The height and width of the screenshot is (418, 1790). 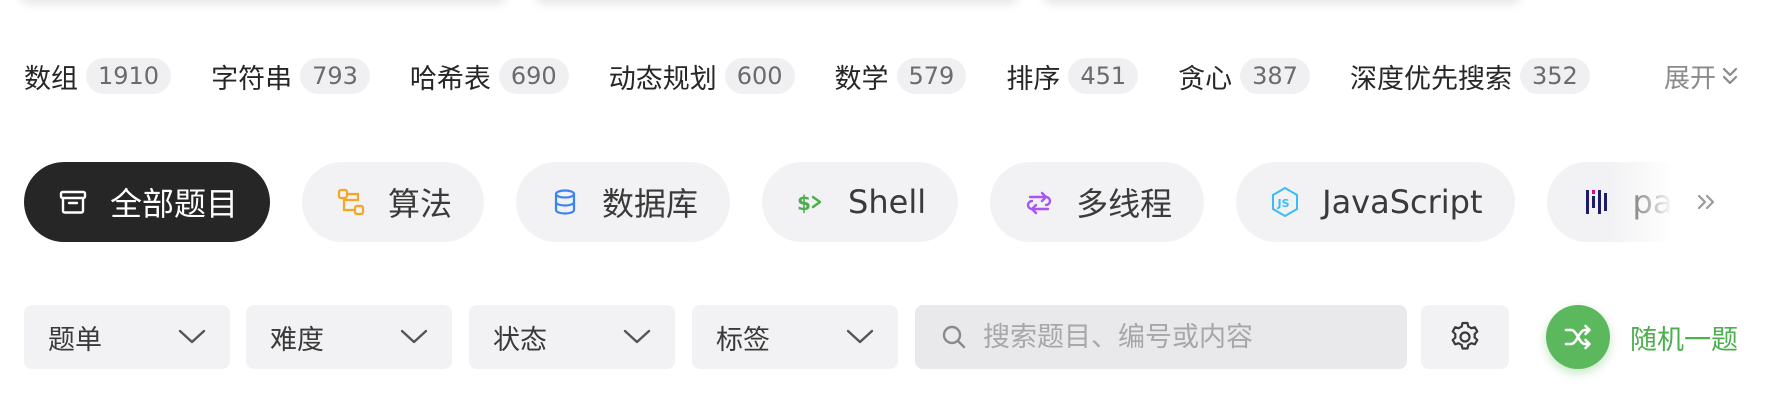 What do you see at coordinates (861, 79) in the screenshot?
I see `tag-name: 数学` at bounding box center [861, 79].